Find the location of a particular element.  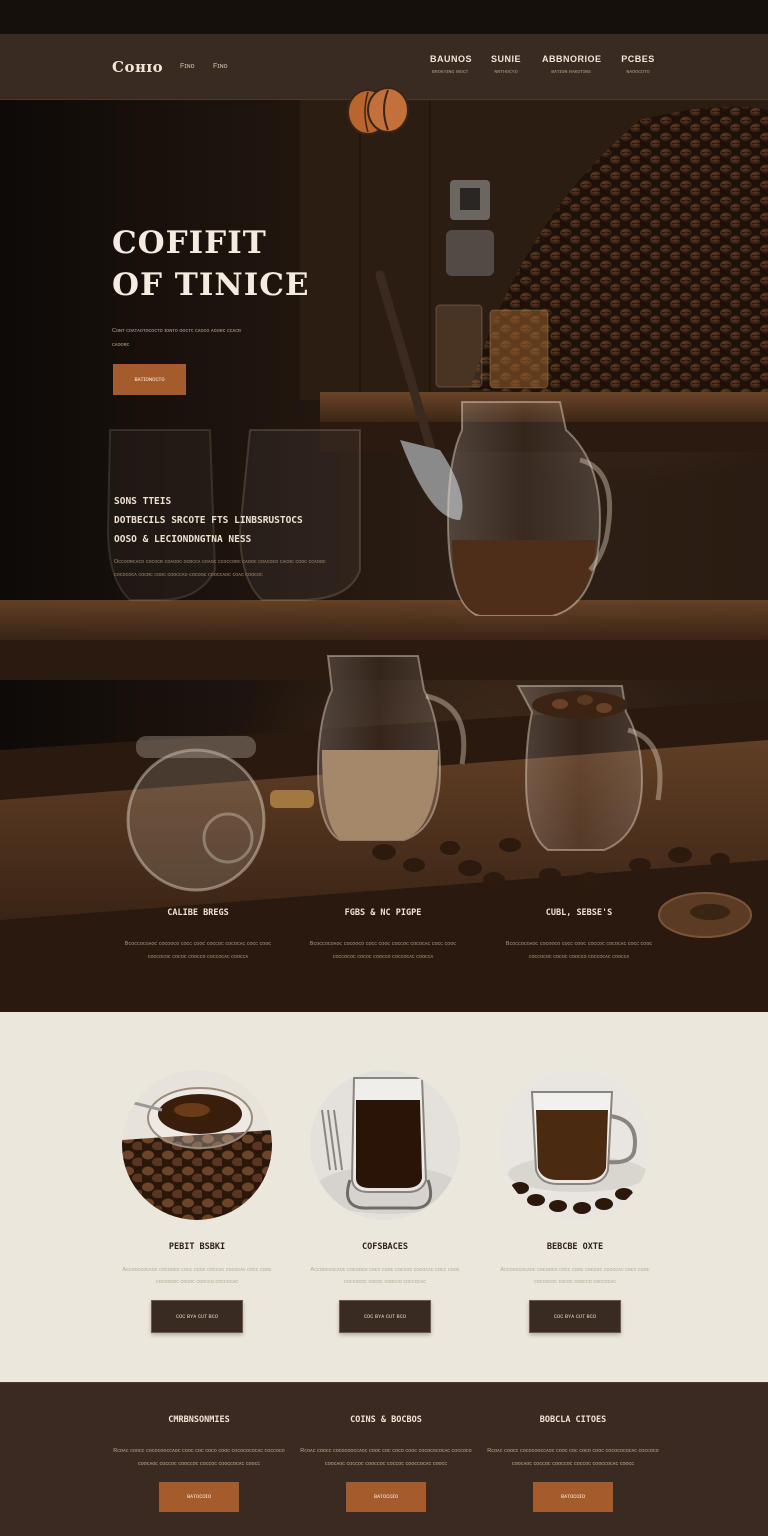

footer-column-title: CMRBNSONMIES is located at coordinates (199, 1420).